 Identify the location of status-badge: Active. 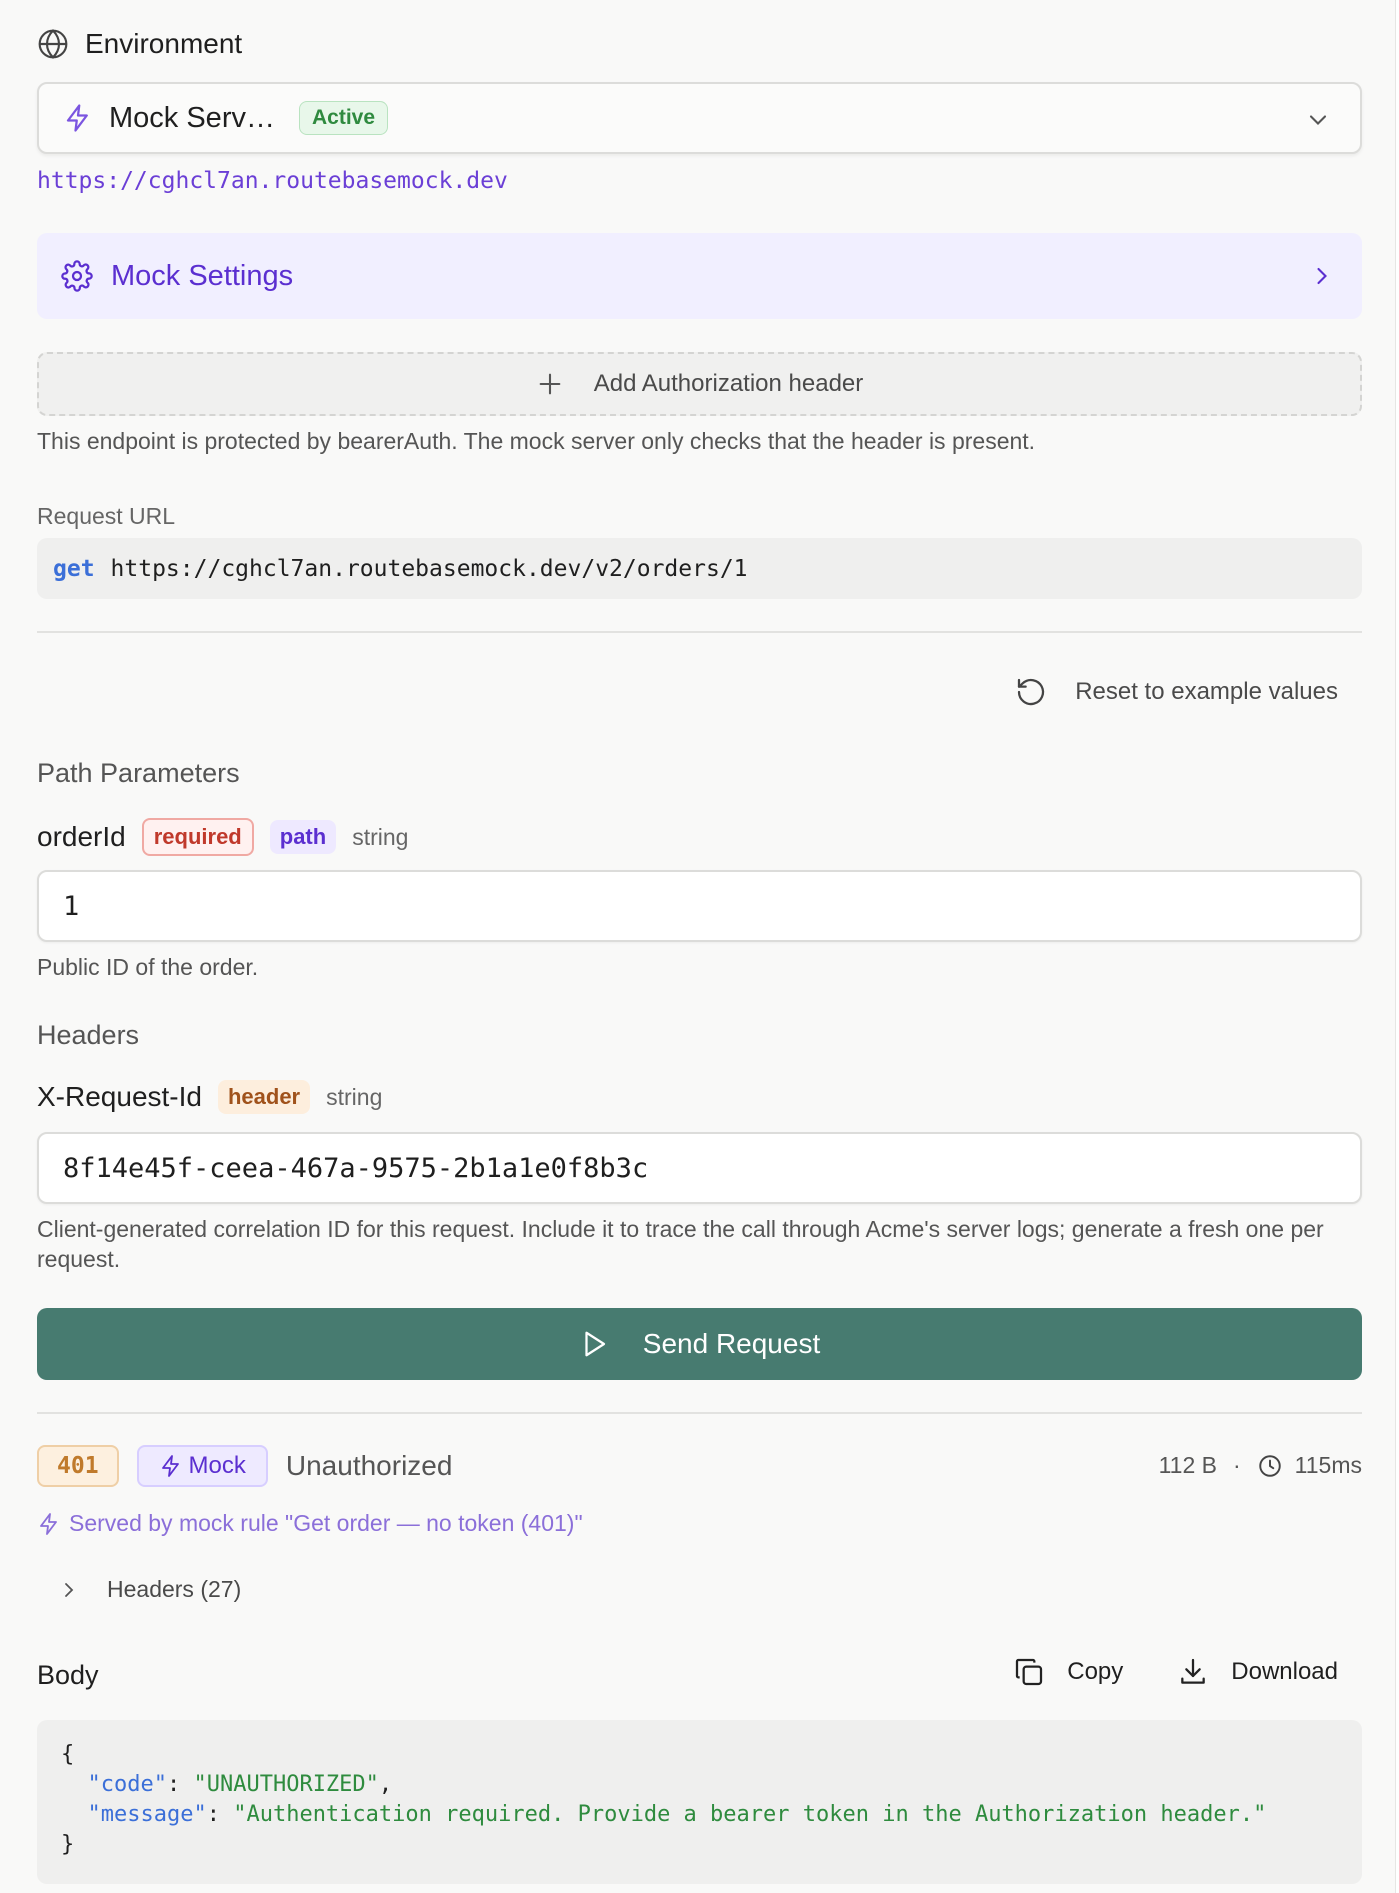
(343, 118).